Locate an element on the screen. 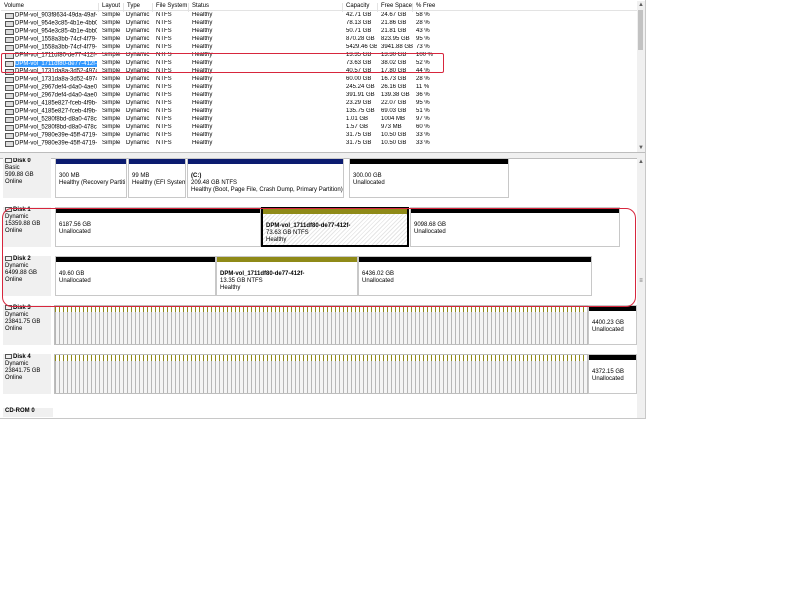 This screenshot has width=800, height=600. volume-name-cell: DPM-vol_1711df80-de77-412f- is located at coordinates (51, 63).